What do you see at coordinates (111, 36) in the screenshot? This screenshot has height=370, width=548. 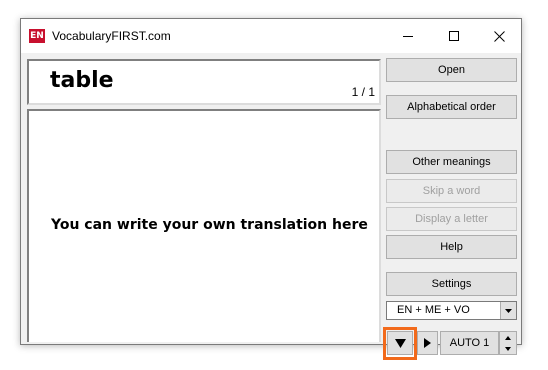 I see `window-title: VocabularyFIRST.com` at bounding box center [111, 36].